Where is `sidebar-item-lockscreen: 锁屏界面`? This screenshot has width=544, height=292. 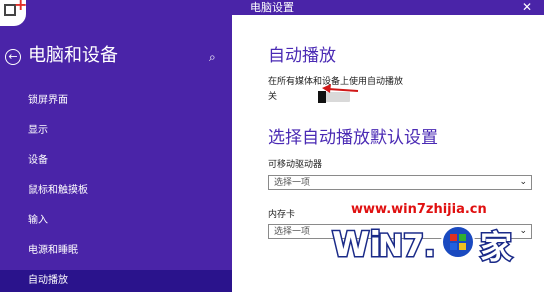
sidebar-item-lockscreen: 锁屏界面 is located at coordinates (116, 101).